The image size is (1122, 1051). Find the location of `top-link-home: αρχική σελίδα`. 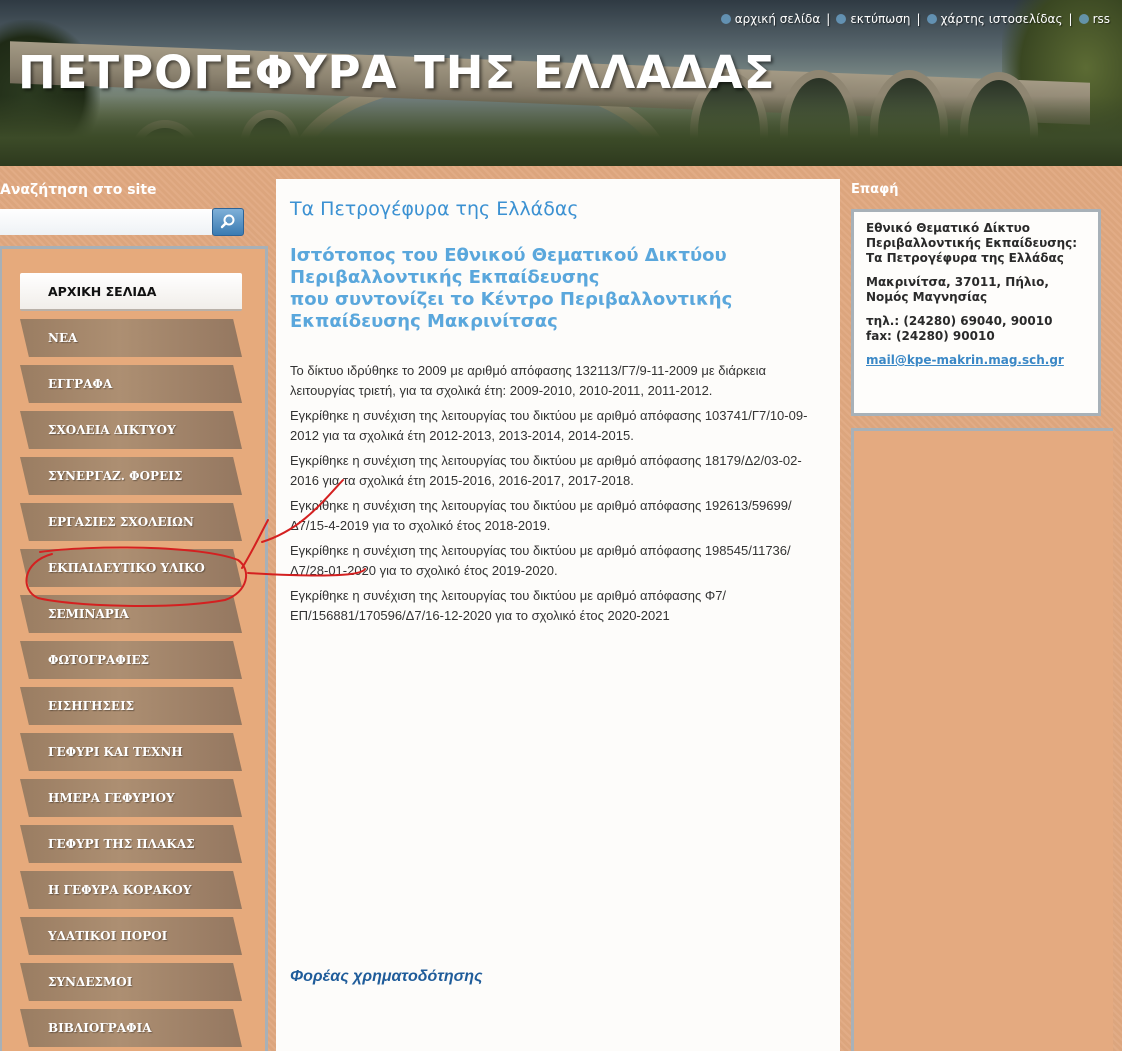

top-link-home: αρχική σελίδα is located at coordinates (770, 19).